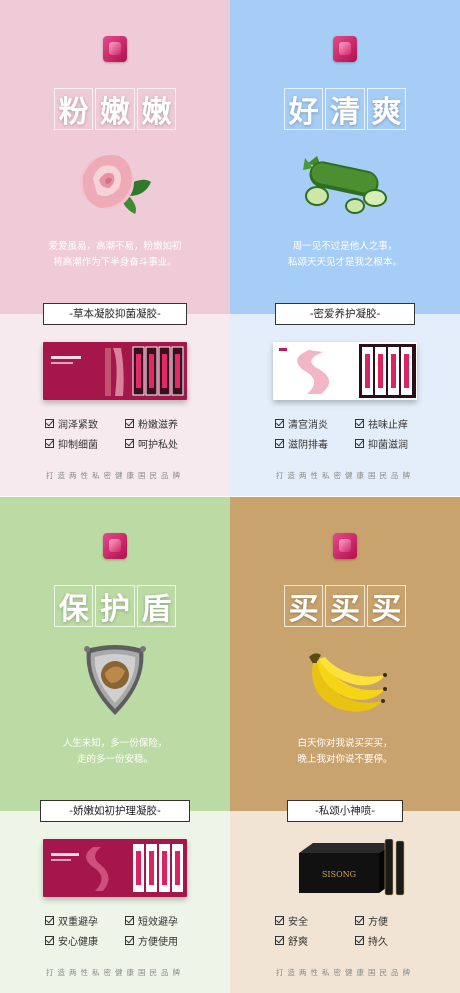 The width and height of the screenshot is (460, 993). What do you see at coordinates (158, 445) in the screenshot?
I see `feature-text: 呵护私处` at bounding box center [158, 445].